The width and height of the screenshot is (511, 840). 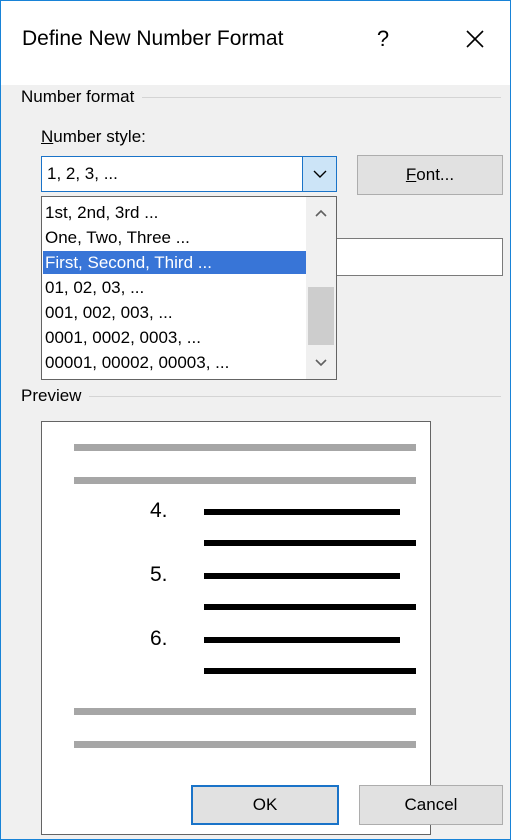 What do you see at coordinates (99, 136) in the screenshot?
I see `number-style-label-rest: umber style:` at bounding box center [99, 136].